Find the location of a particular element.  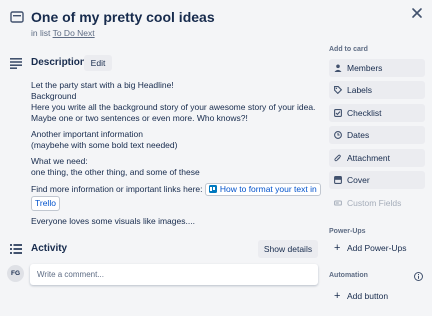

trello-icon is located at coordinates (212, 189).